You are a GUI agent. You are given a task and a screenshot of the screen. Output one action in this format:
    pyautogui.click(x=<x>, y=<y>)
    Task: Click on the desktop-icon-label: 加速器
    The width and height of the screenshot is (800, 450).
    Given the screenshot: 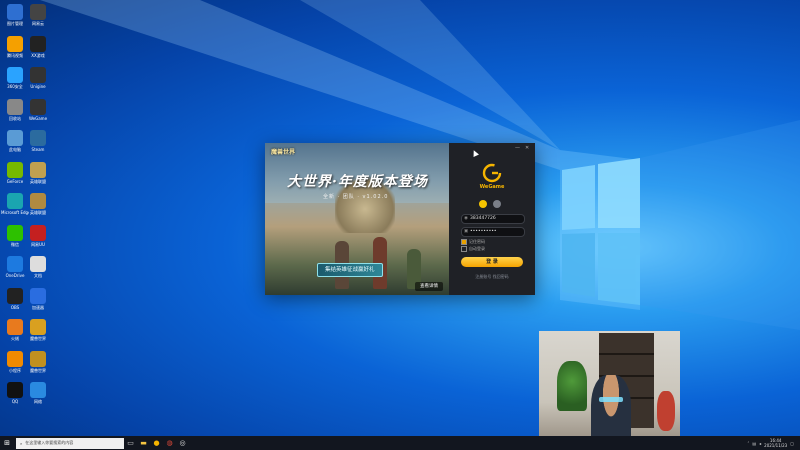 What is the action you would take?
    pyautogui.click(x=38, y=307)
    